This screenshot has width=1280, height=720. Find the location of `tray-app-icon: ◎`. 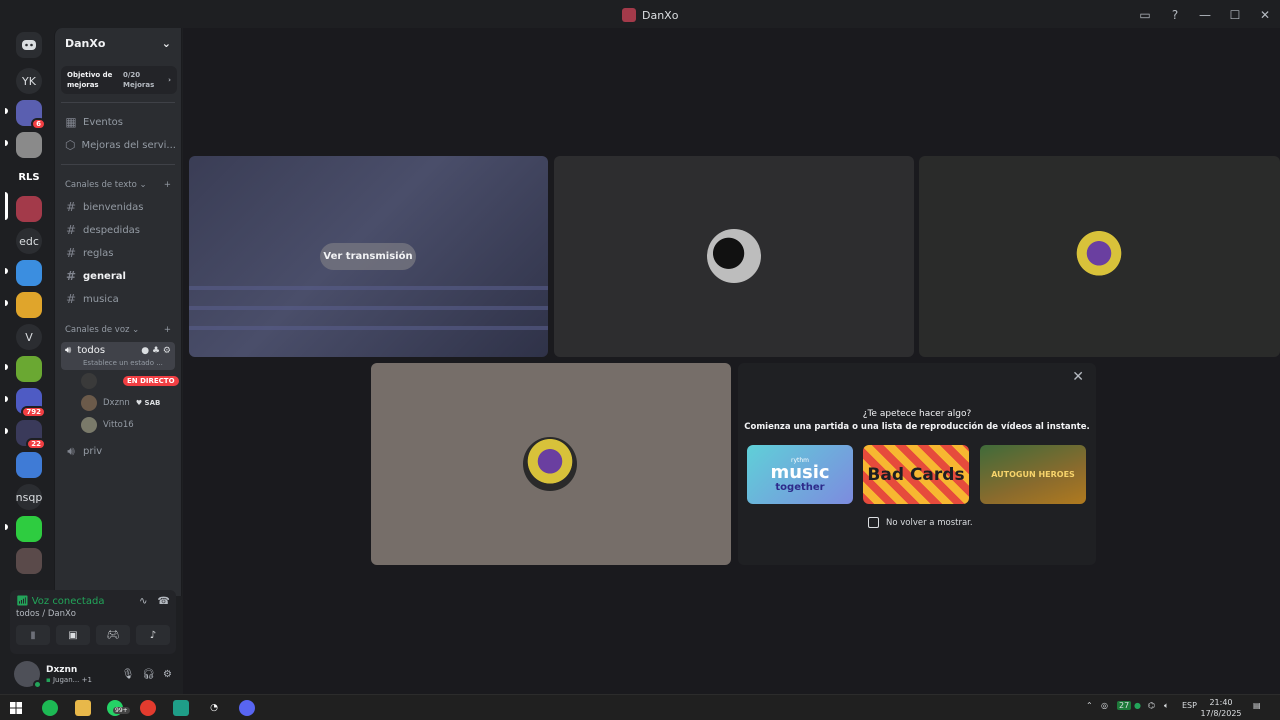

tray-app-icon: ◎ is located at coordinates (1104, 705).